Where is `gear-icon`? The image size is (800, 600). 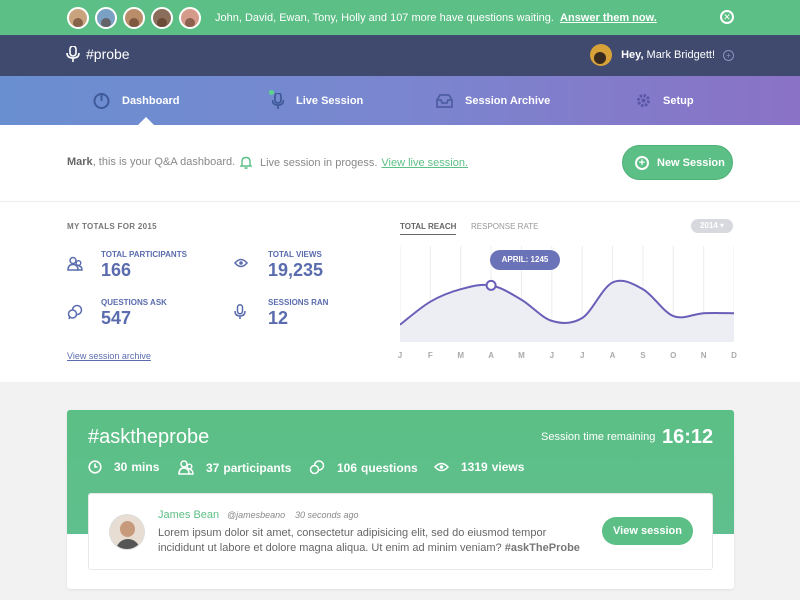 gear-icon is located at coordinates (643, 100).